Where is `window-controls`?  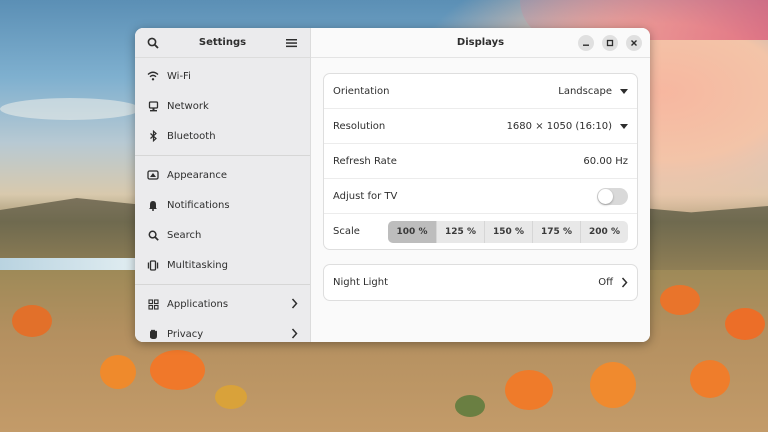
window-controls is located at coordinates (610, 43).